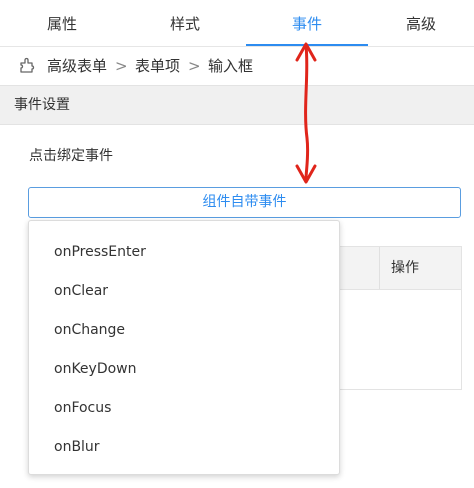  What do you see at coordinates (95, 369) in the screenshot?
I see `dropdown-item-onkeydown: onKeyDown` at bounding box center [95, 369].